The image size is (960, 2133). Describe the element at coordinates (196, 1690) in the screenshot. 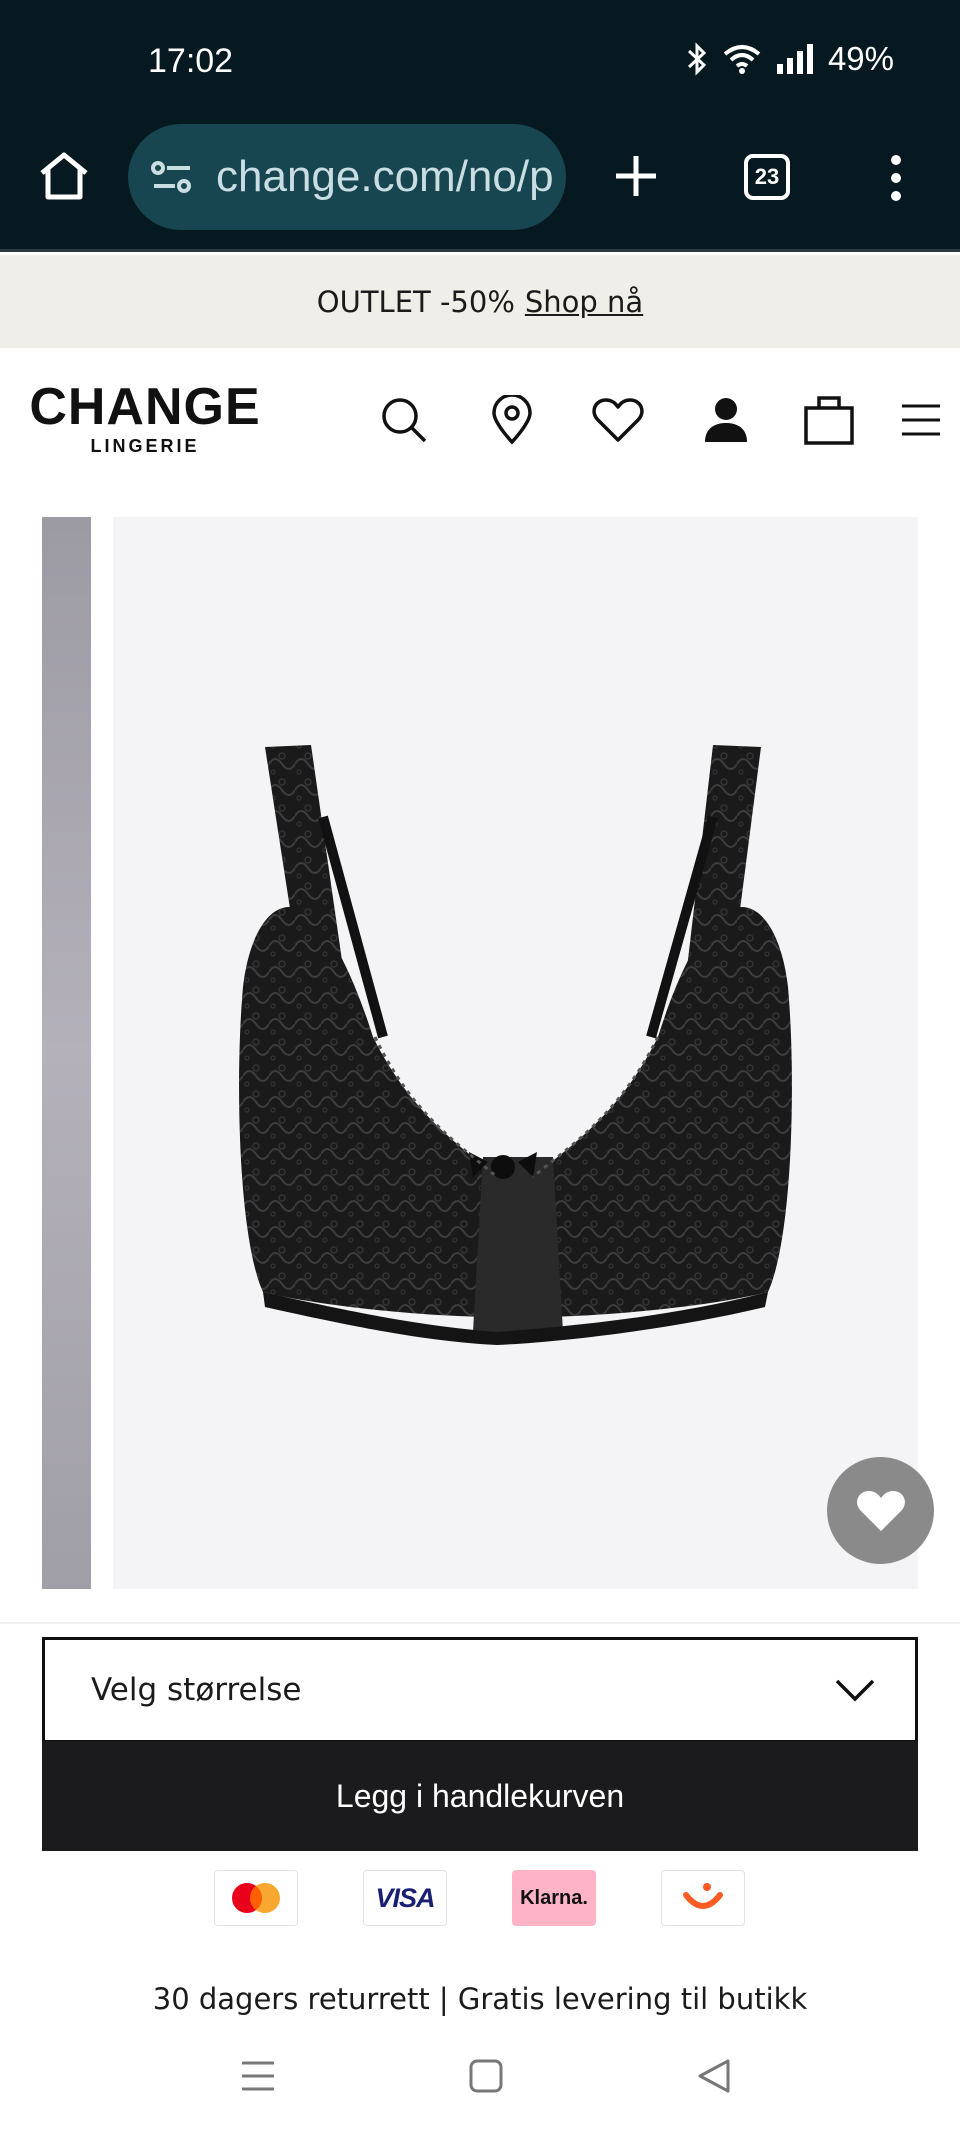

I see `size-select-label: Velg størrelse` at that location.